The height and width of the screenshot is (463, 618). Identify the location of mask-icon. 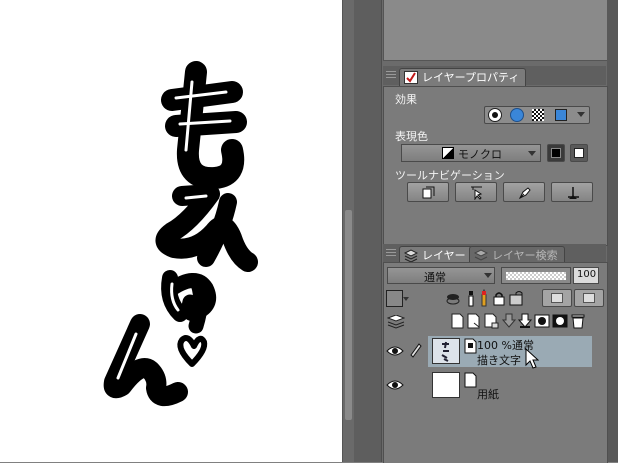
(557, 298).